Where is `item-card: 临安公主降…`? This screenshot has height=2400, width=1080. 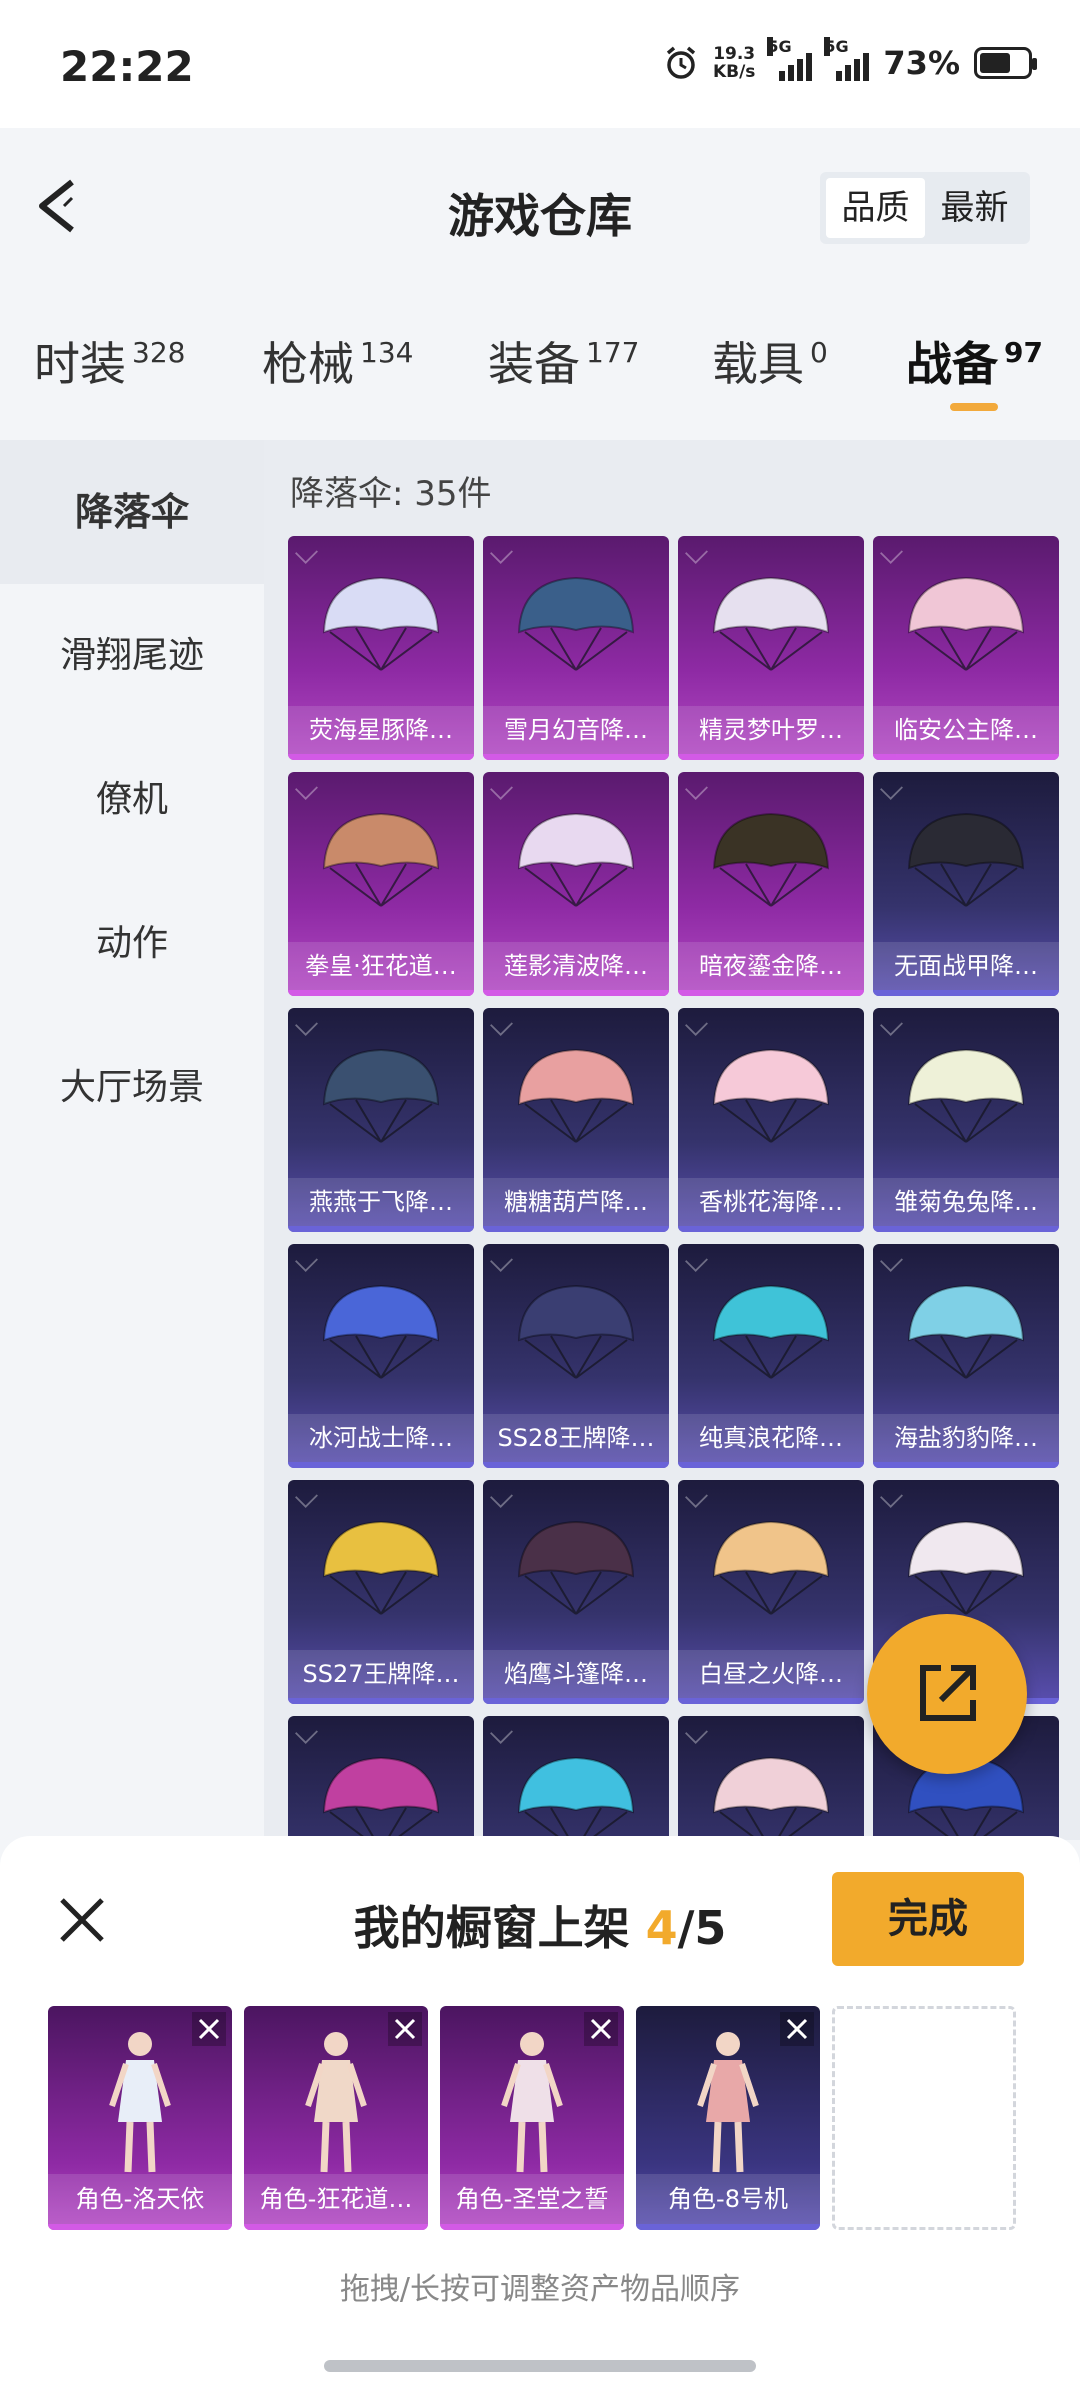
item-card: 临安公主降… is located at coordinates (966, 648).